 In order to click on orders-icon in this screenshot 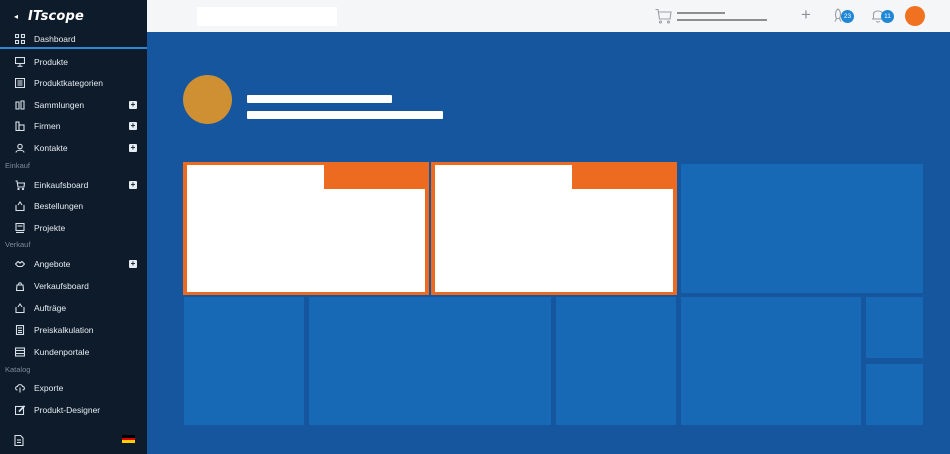, I will do `click(20, 206)`.